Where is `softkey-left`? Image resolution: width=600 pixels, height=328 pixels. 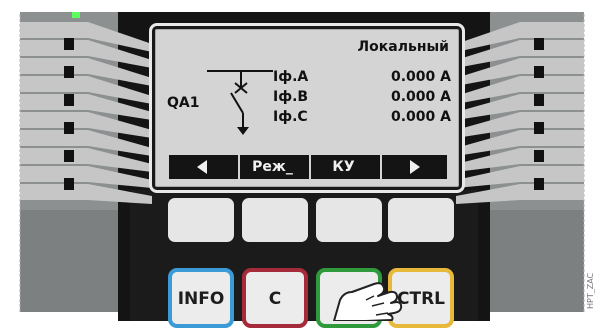
softkey-left is located at coordinates (201, 167).